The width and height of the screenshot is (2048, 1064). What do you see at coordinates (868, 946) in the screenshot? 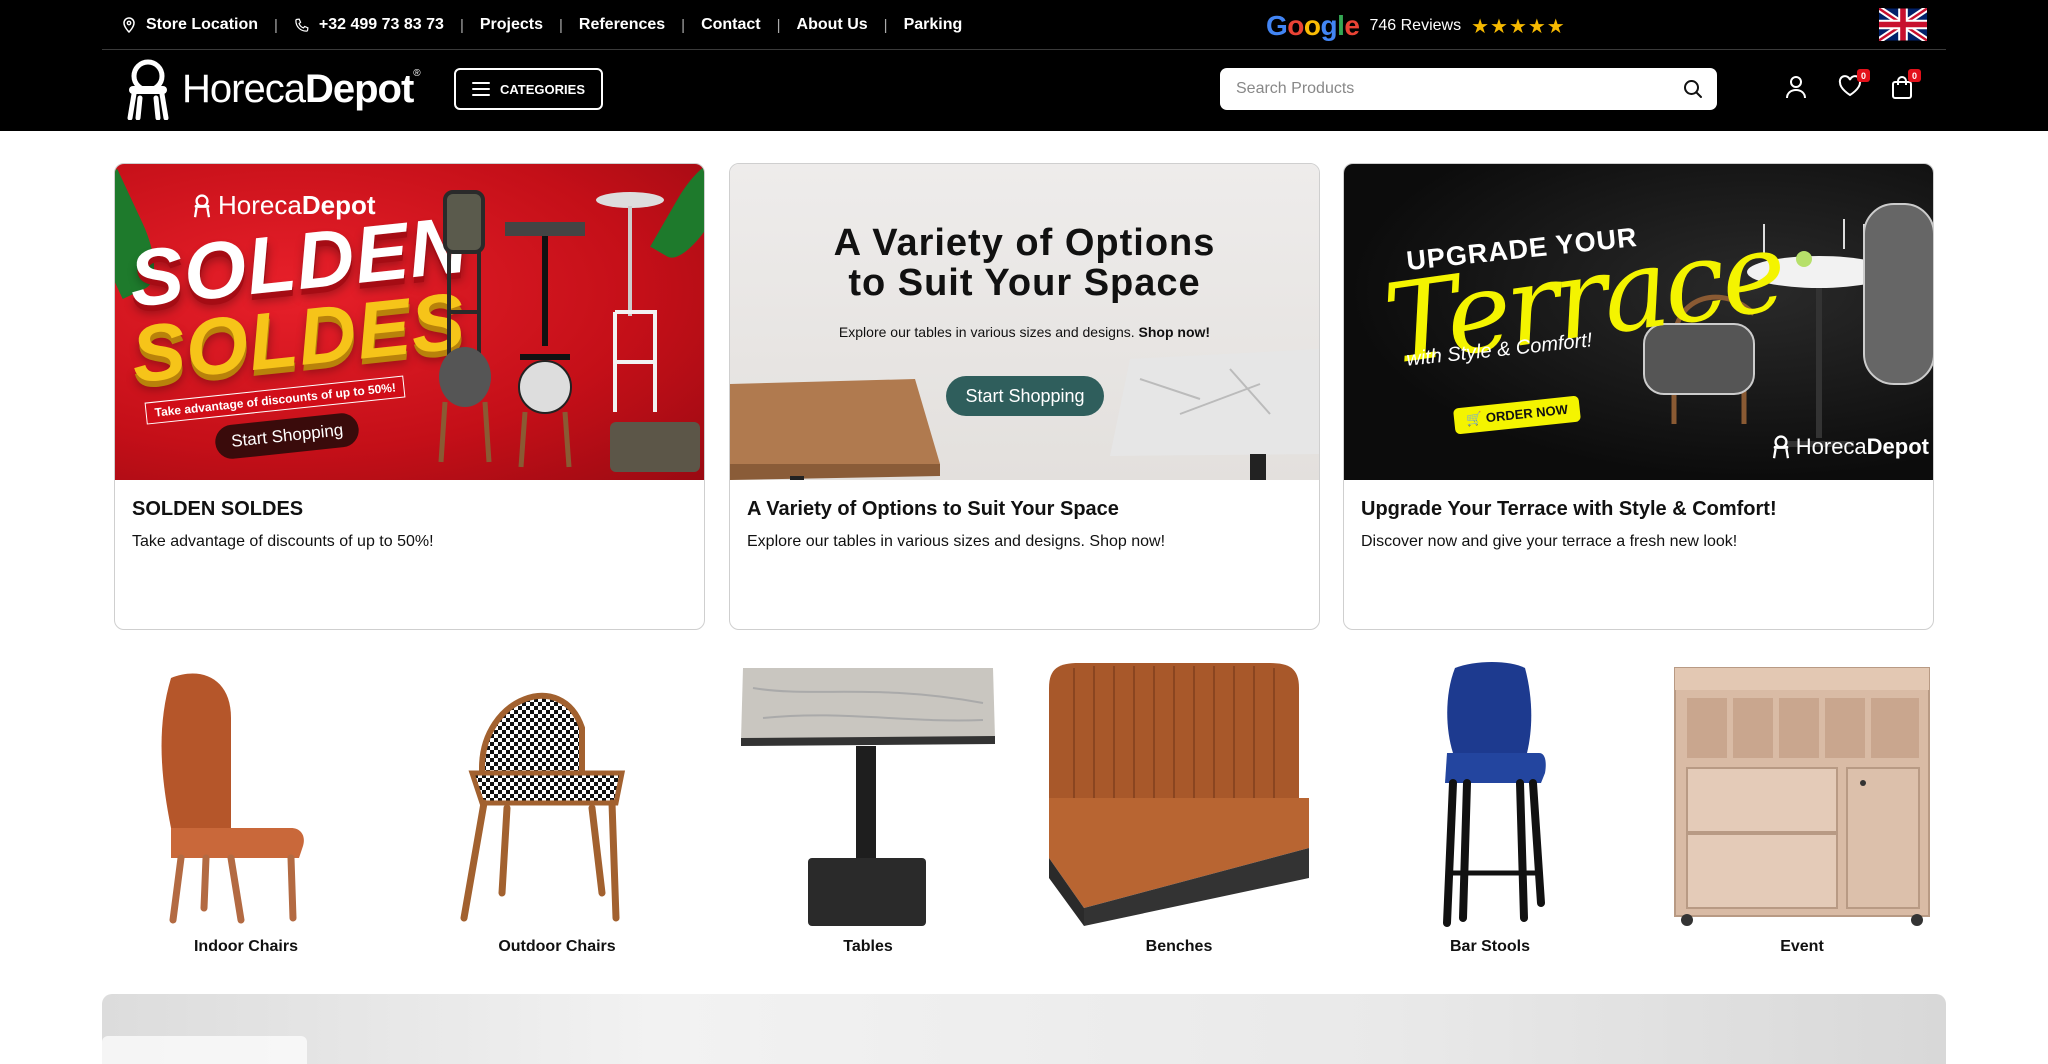
I see `category-label: Tables` at bounding box center [868, 946].